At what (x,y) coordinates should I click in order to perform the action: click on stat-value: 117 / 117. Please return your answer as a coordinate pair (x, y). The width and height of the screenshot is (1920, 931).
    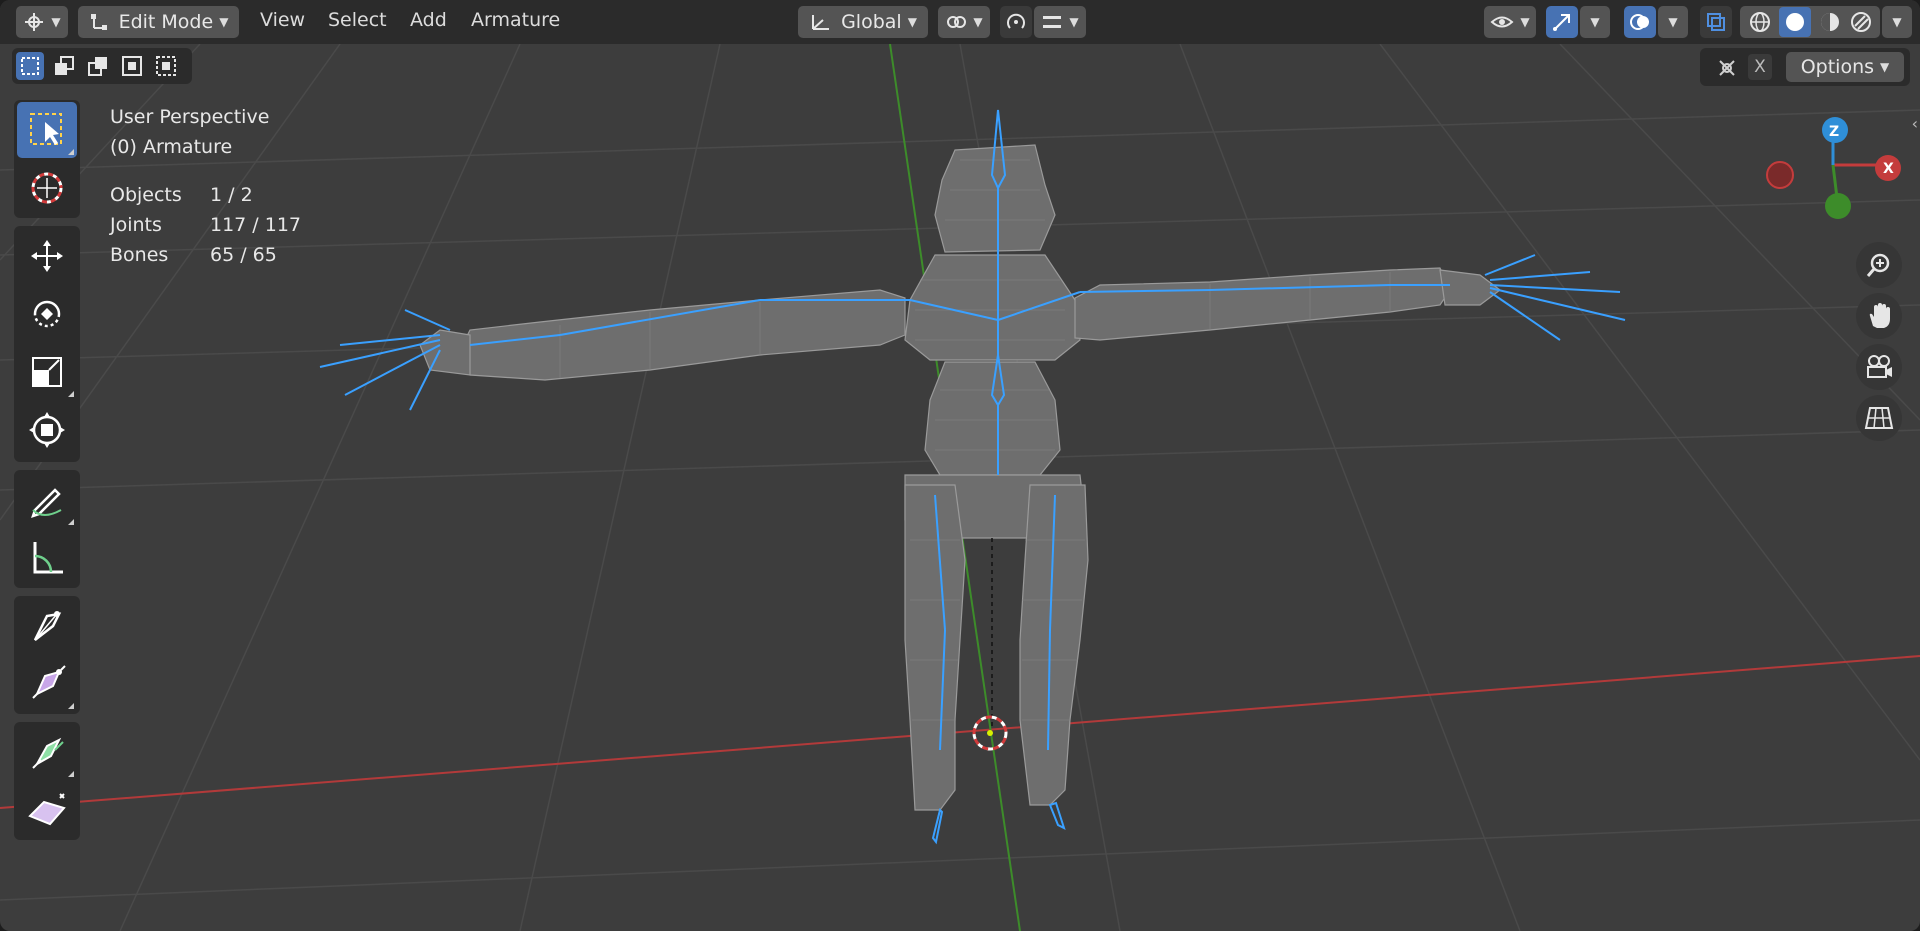
    Looking at the image, I should click on (256, 225).